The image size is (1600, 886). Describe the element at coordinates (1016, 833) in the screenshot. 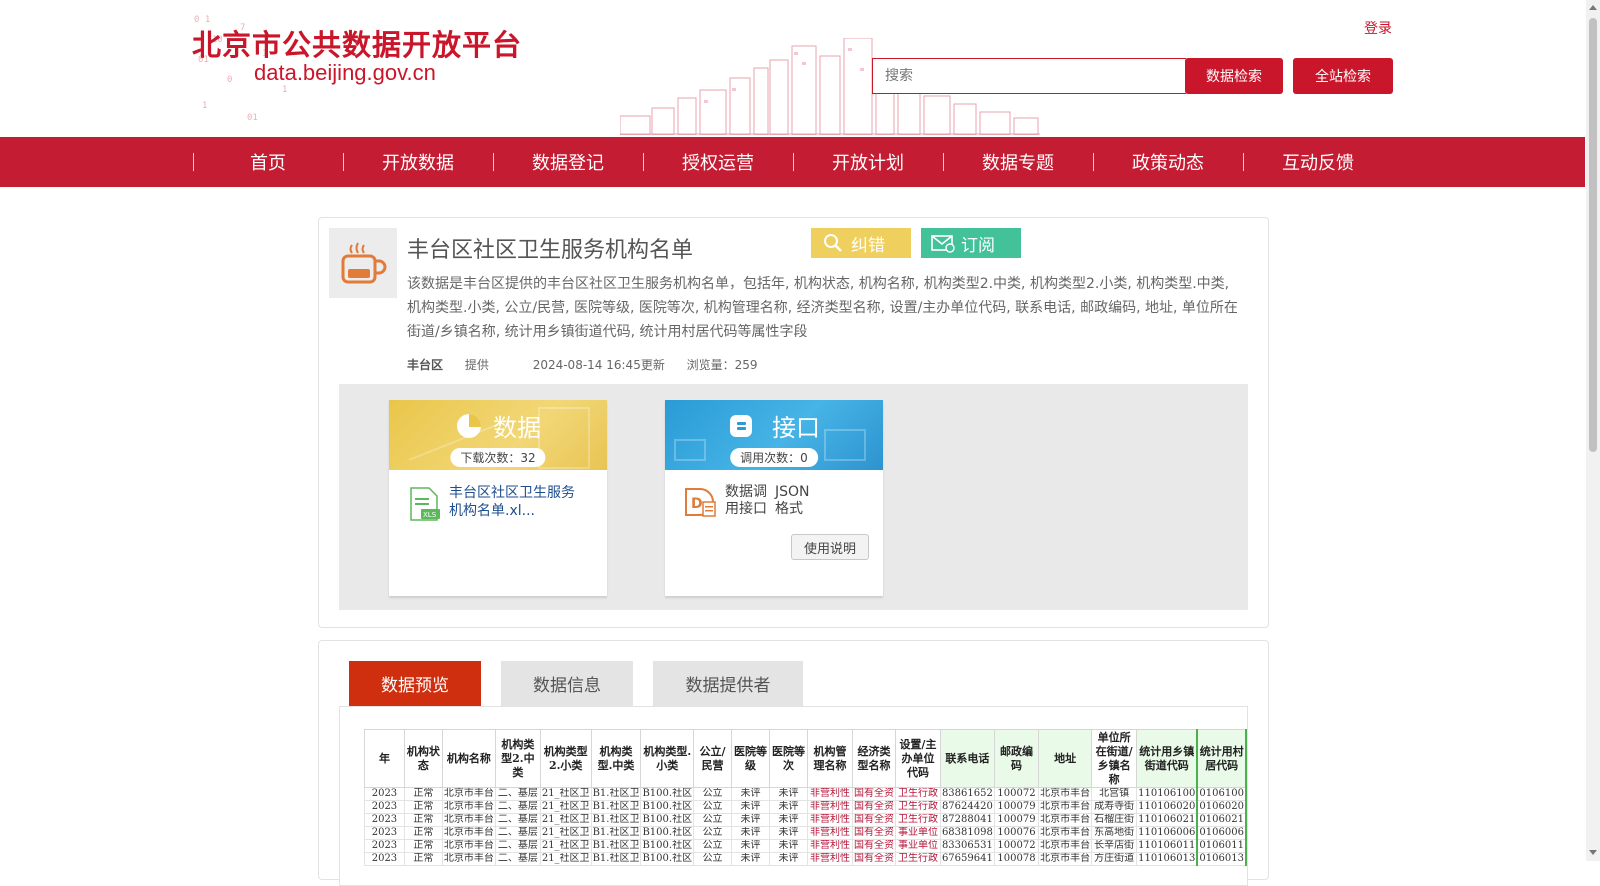

I see `table-cell: 100076` at that location.